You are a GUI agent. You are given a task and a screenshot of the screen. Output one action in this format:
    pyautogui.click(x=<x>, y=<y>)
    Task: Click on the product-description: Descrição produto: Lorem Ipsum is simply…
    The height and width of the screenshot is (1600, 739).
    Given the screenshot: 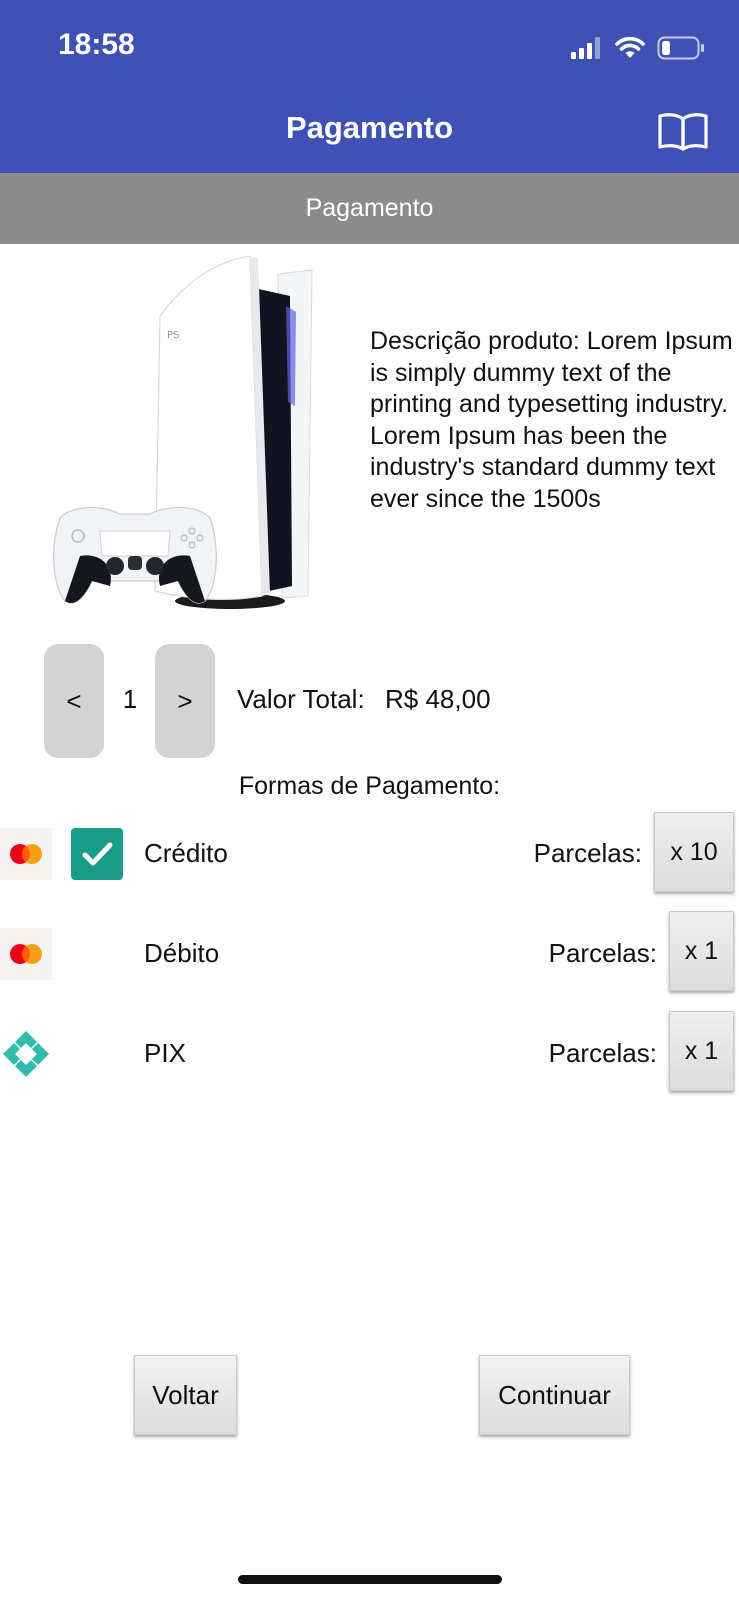 What is the action you would take?
    pyautogui.click(x=551, y=420)
    